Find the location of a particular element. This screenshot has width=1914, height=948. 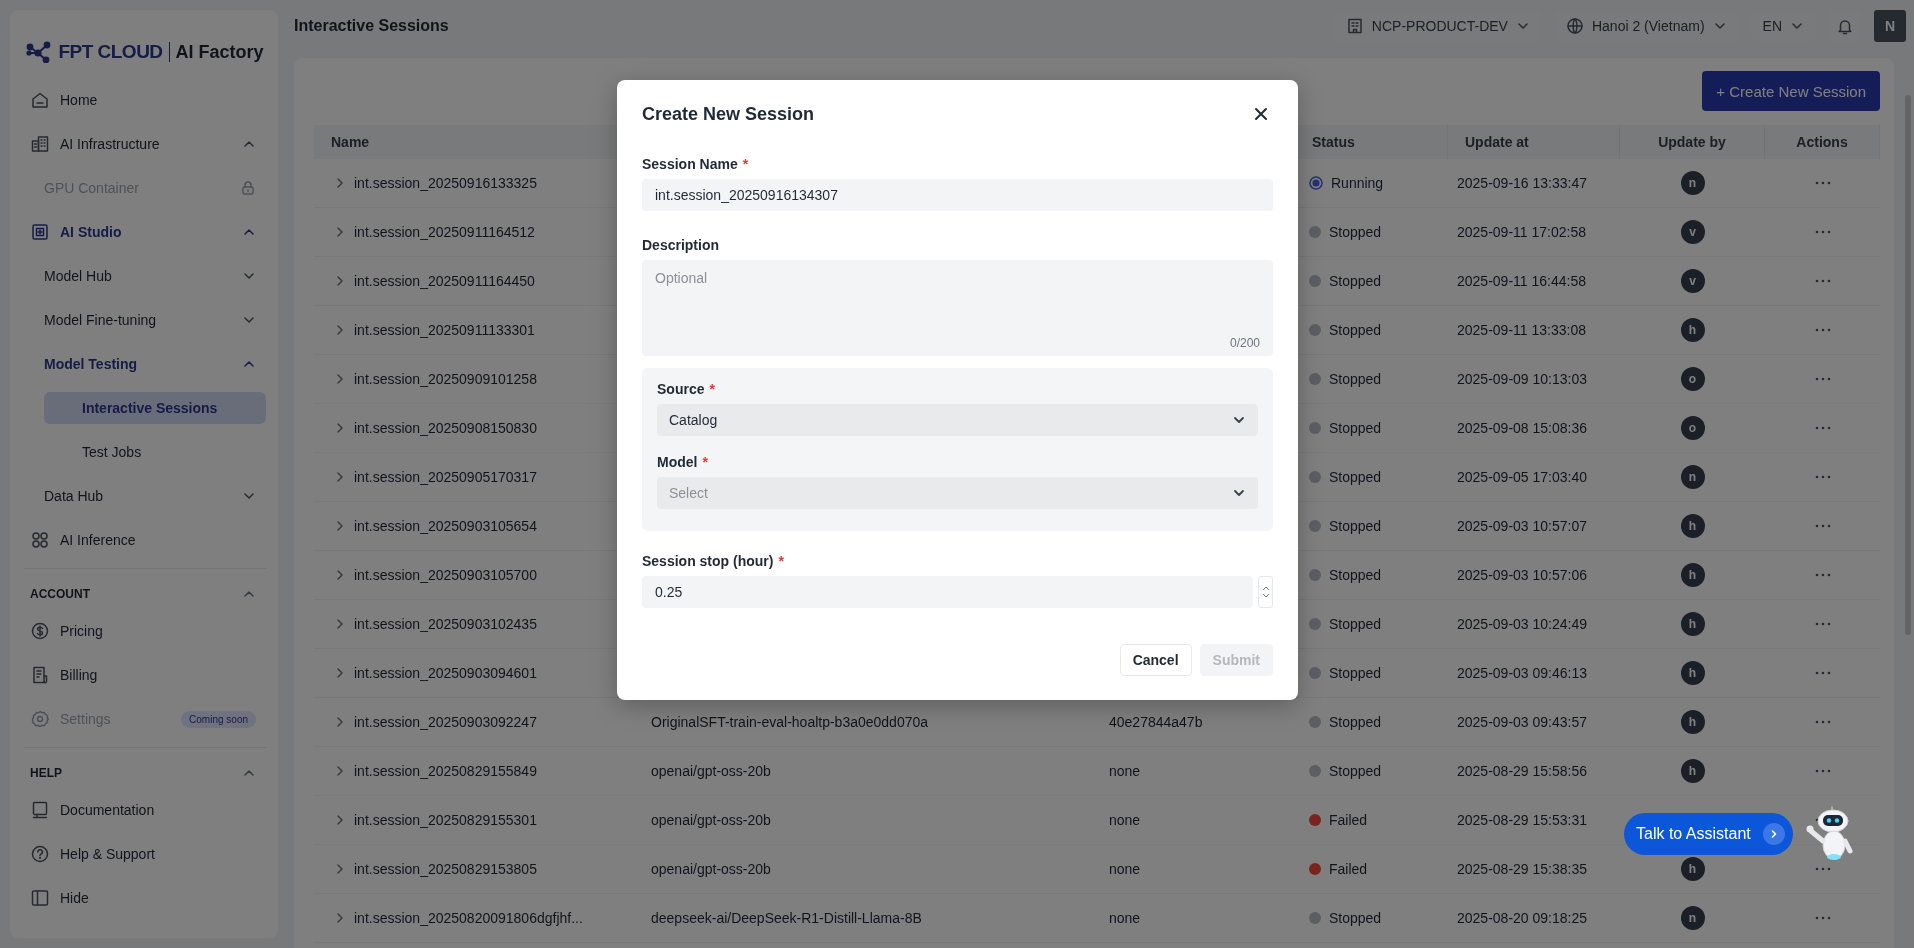

sidebar-item: Model Fine-tuning is located at coordinates (145, 320).